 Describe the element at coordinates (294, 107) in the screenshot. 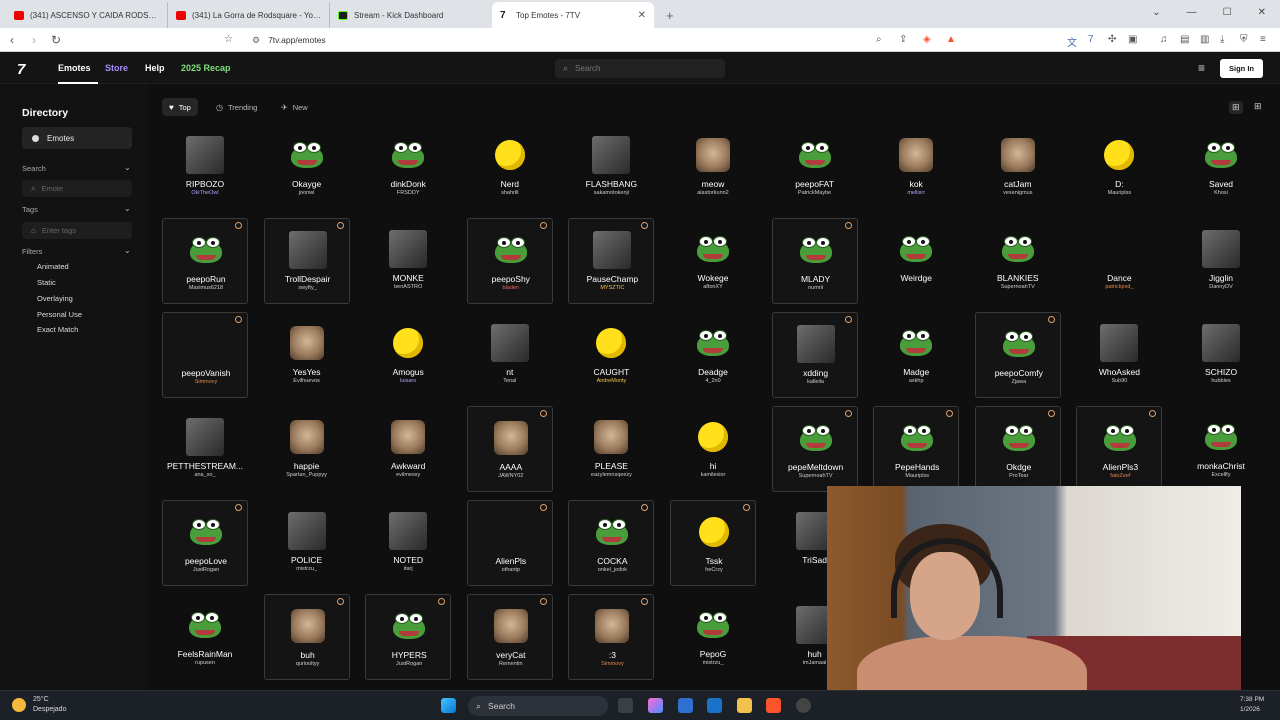

I see `tab-new: ✈ New` at that location.